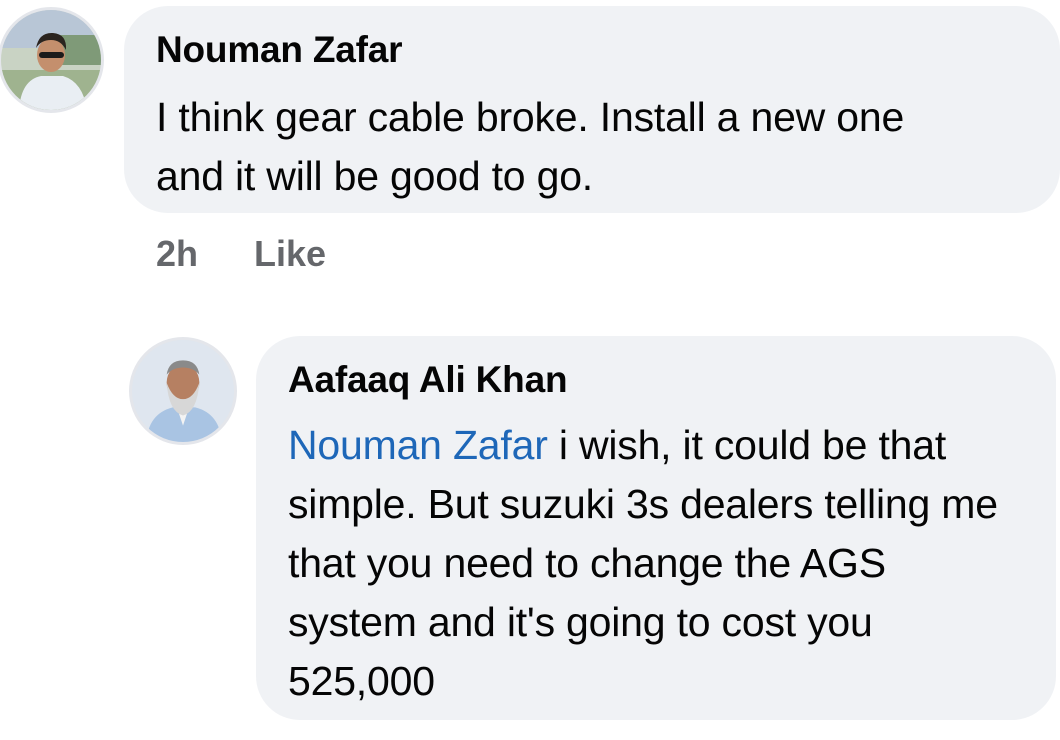 The height and width of the screenshot is (740, 1060). What do you see at coordinates (241, 254) in the screenshot?
I see `comment-actions: 2h Like` at bounding box center [241, 254].